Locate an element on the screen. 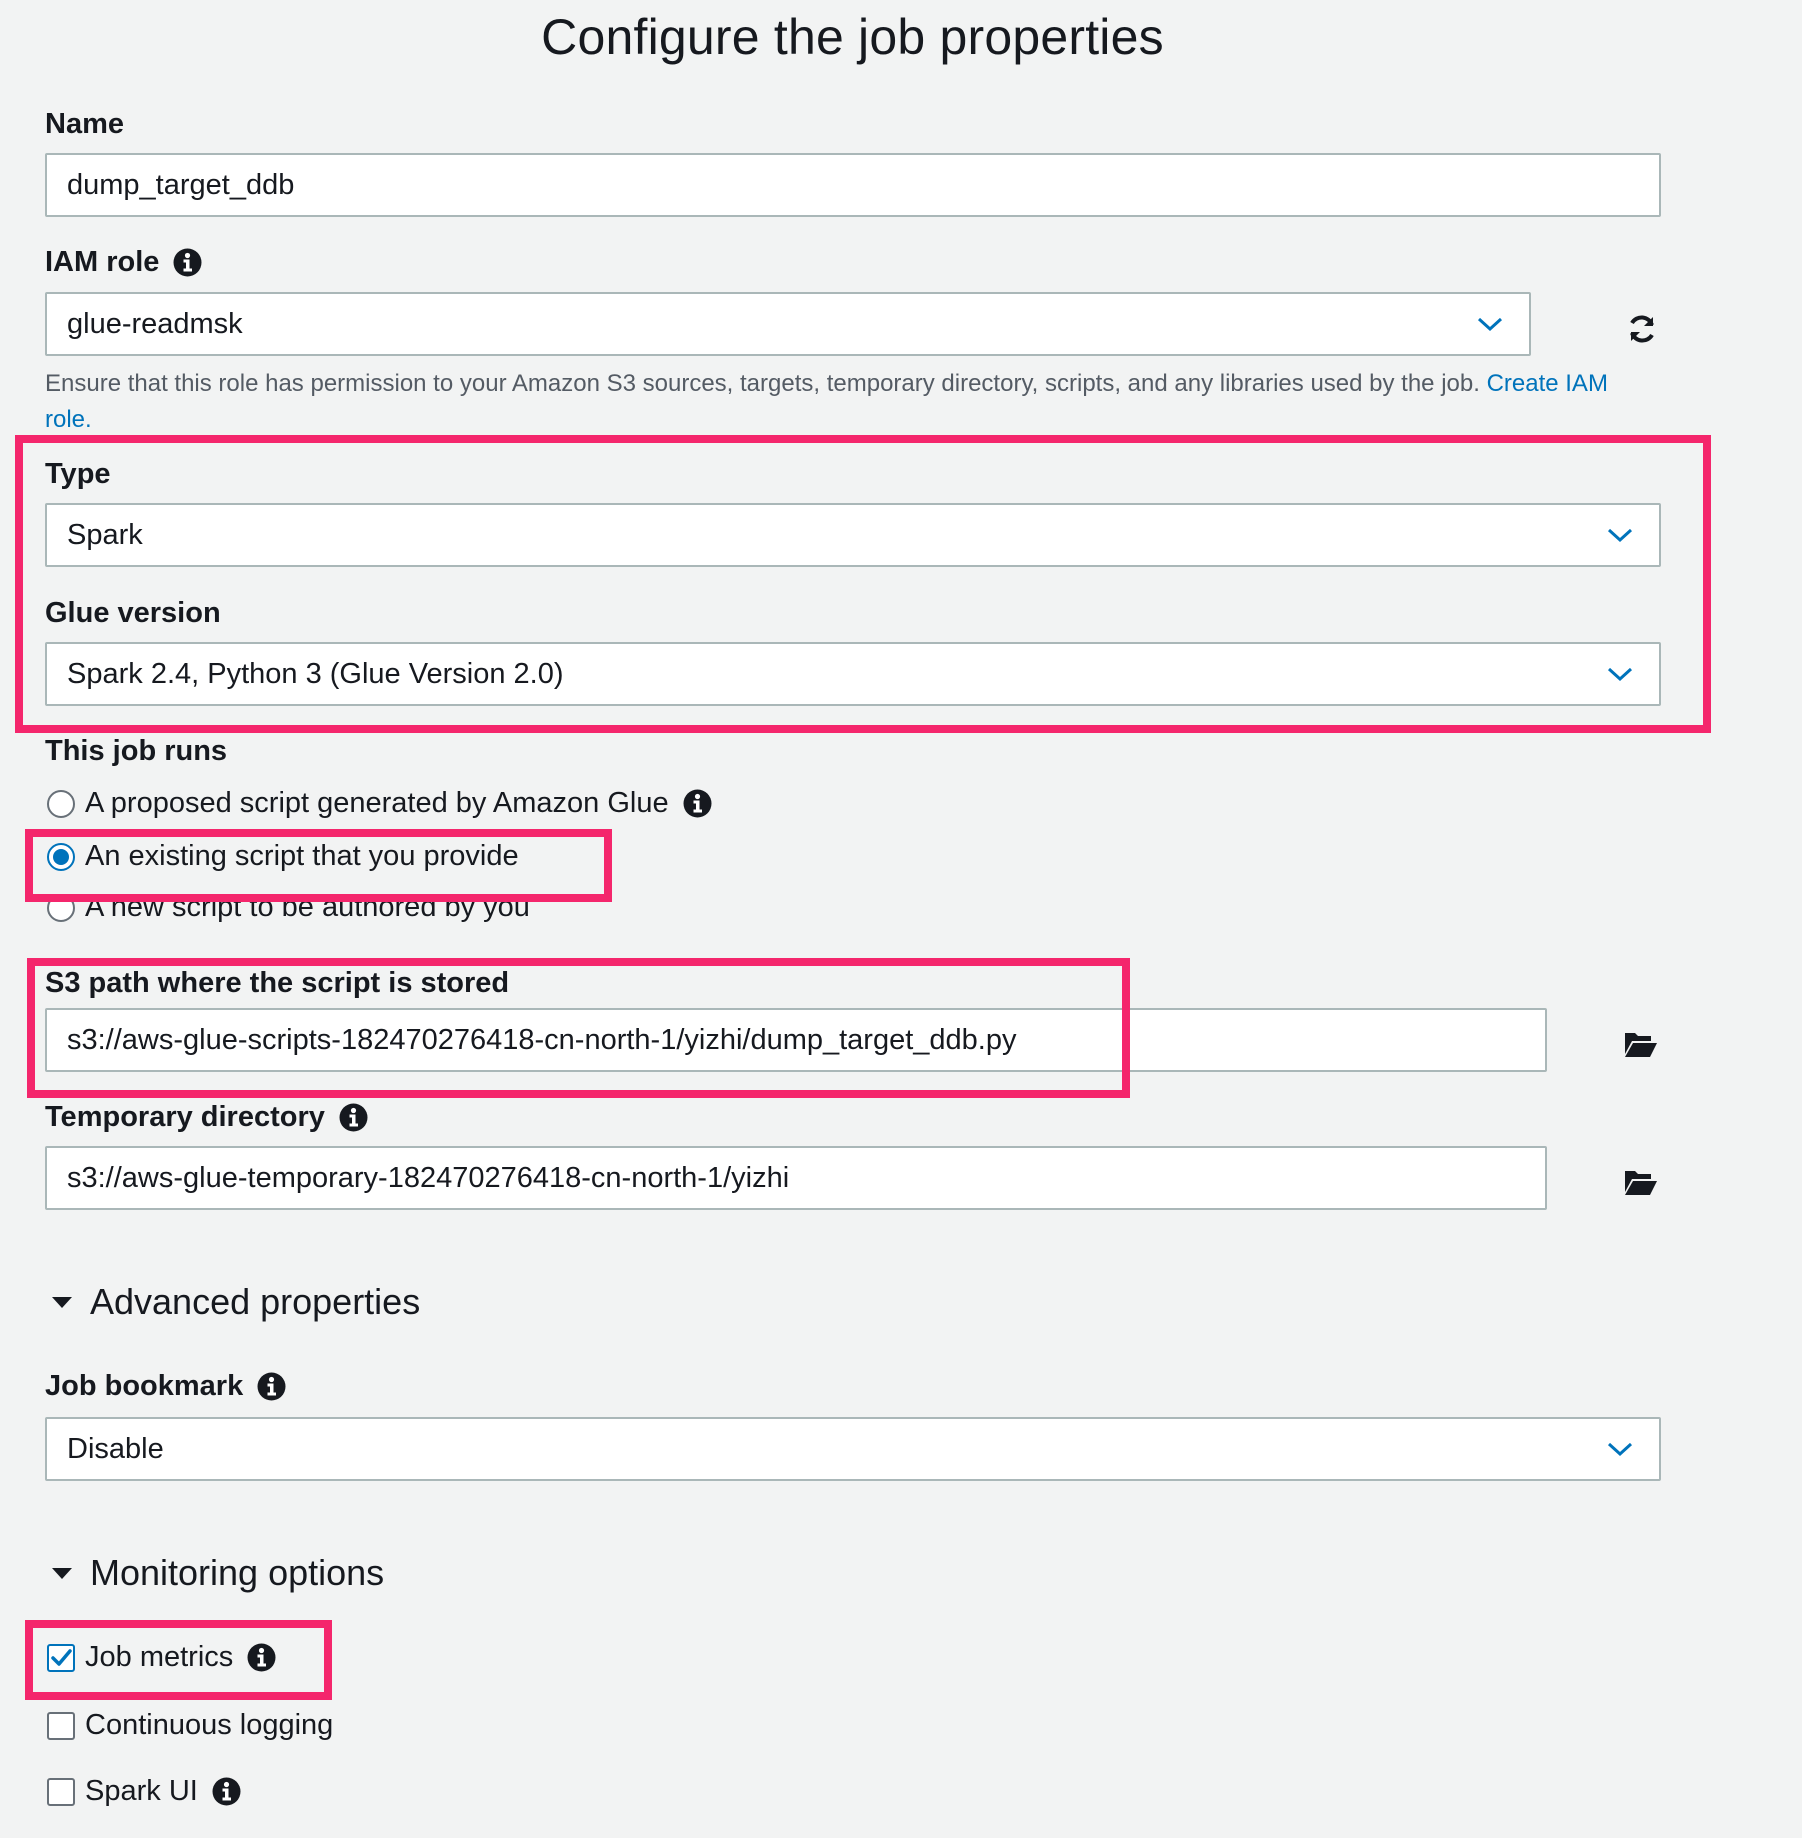 This screenshot has width=1802, height=1838. name-input: dump_target_ddb is located at coordinates (853, 185).